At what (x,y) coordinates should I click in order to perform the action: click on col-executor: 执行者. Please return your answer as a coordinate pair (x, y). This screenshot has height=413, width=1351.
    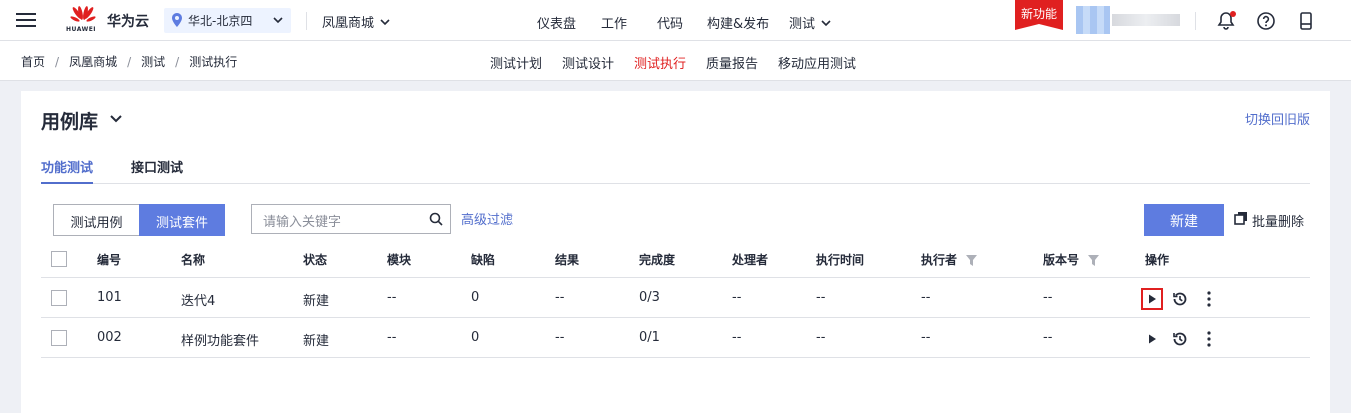
    Looking at the image, I should click on (949, 259).